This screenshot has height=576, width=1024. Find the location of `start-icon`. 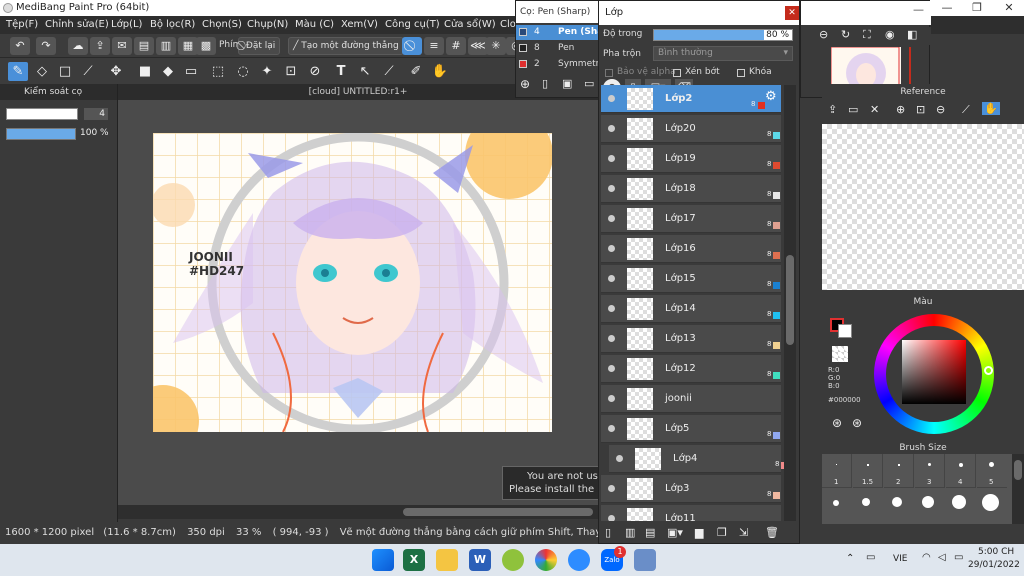

start-icon is located at coordinates (383, 560).